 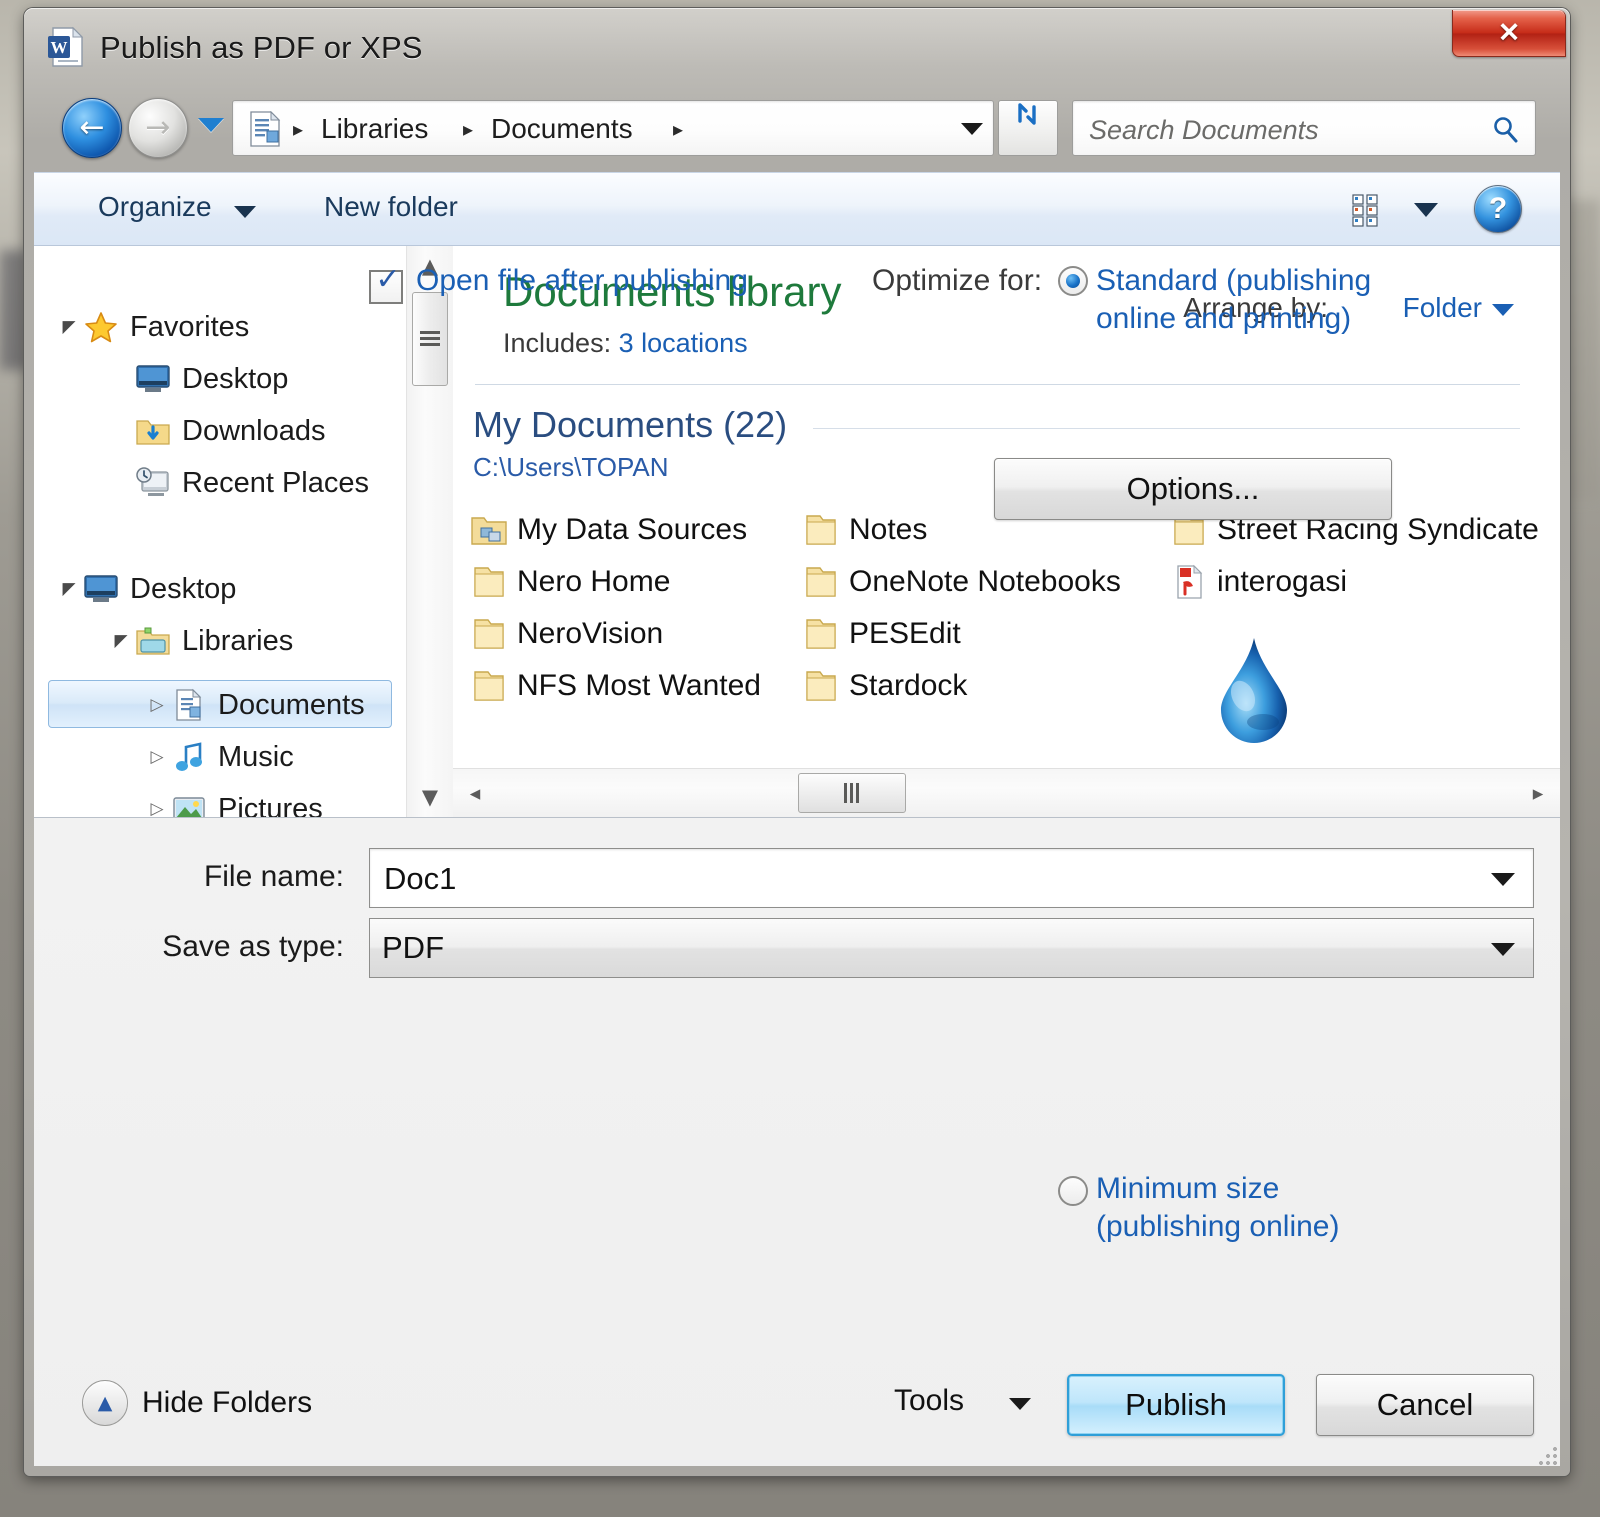 I want to click on radio-minimum-size-label: Minimum size (publishing online), so click(x=1256, y=1208).